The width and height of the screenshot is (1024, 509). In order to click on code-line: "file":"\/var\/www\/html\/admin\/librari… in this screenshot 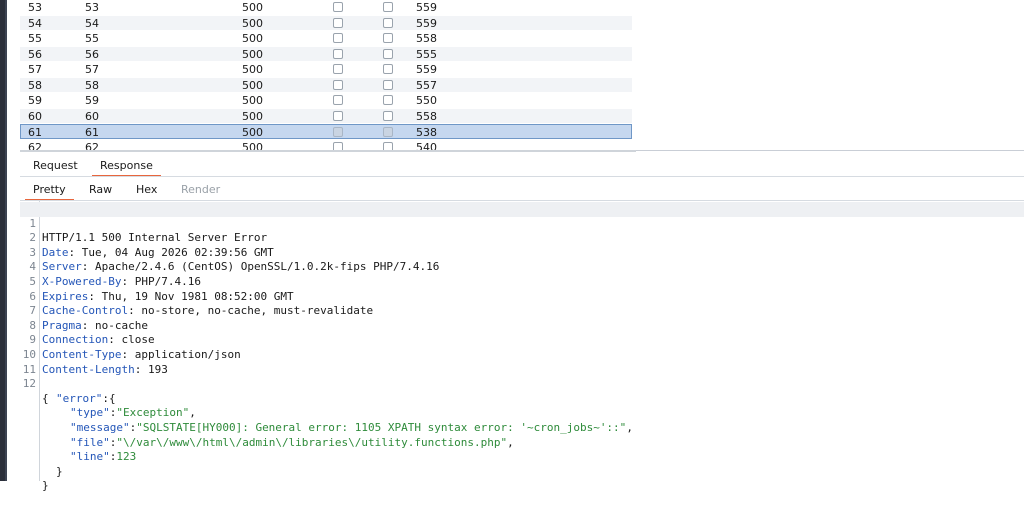, I will do `click(292, 442)`.